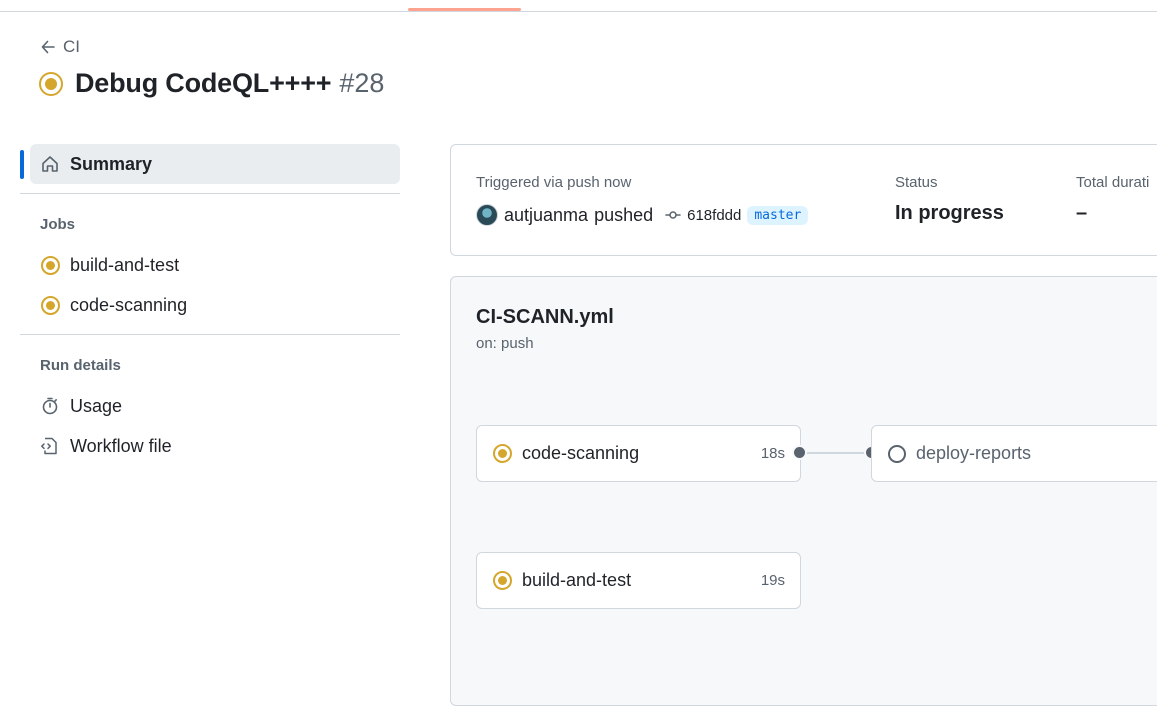  I want to click on connector-dot, so click(799, 452).